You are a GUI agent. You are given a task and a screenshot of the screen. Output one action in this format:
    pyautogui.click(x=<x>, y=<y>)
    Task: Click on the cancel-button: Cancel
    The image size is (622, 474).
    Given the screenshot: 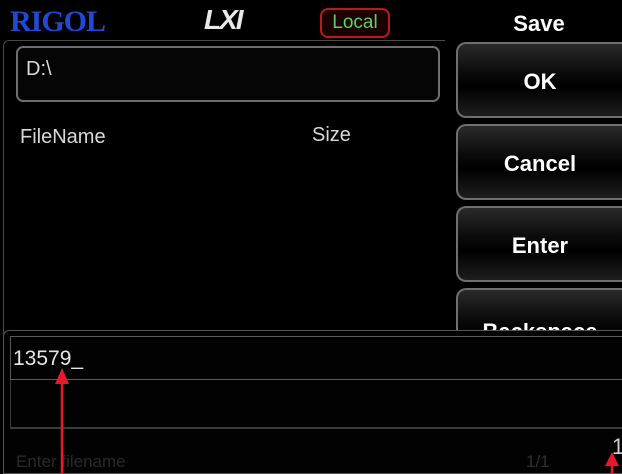 What is the action you would take?
    pyautogui.click(x=539, y=162)
    